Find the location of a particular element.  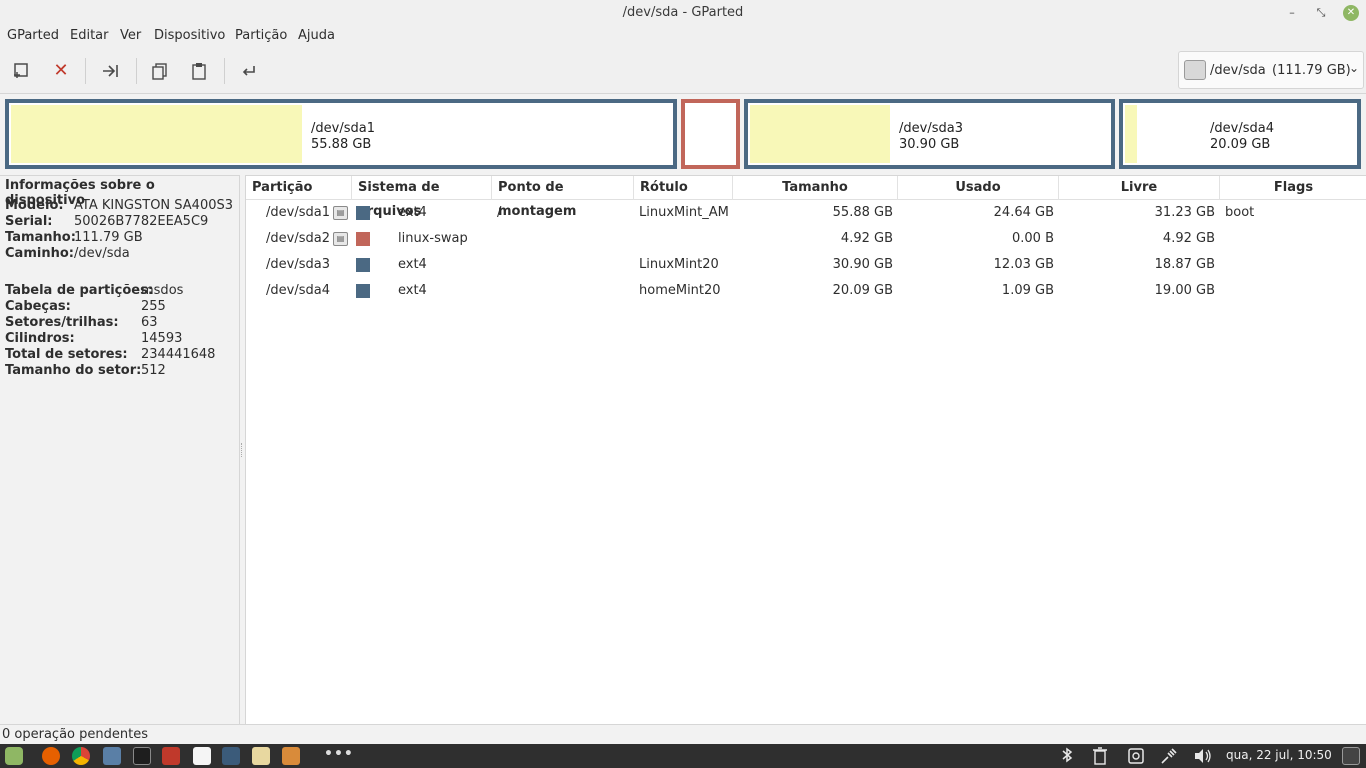

volume-icon is located at coordinates (1202, 756).